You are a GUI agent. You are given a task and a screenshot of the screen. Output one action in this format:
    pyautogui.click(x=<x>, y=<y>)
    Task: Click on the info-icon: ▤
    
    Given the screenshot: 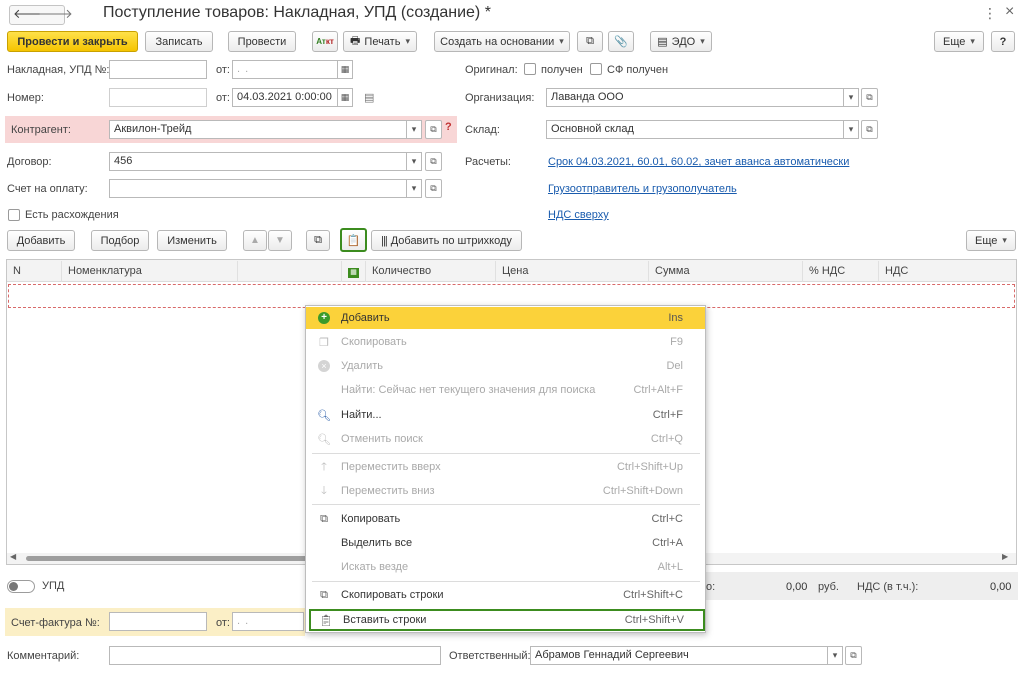 What is the action you would take?
    pyautogui.click(x=369, y=97)
    